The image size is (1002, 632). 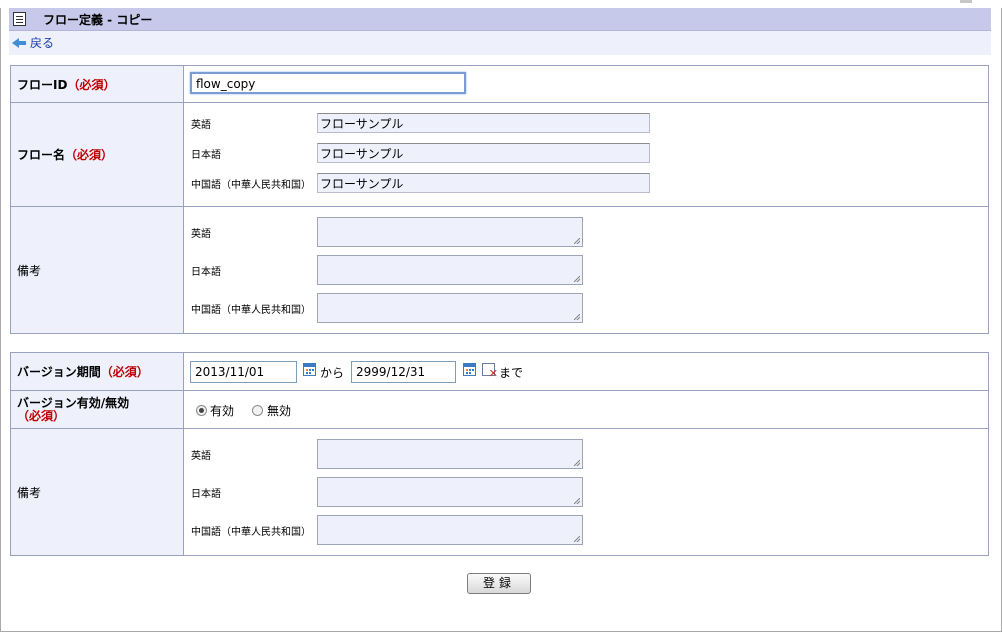 I want to click on back-bar: 戻る, so click(x=500, y=43).